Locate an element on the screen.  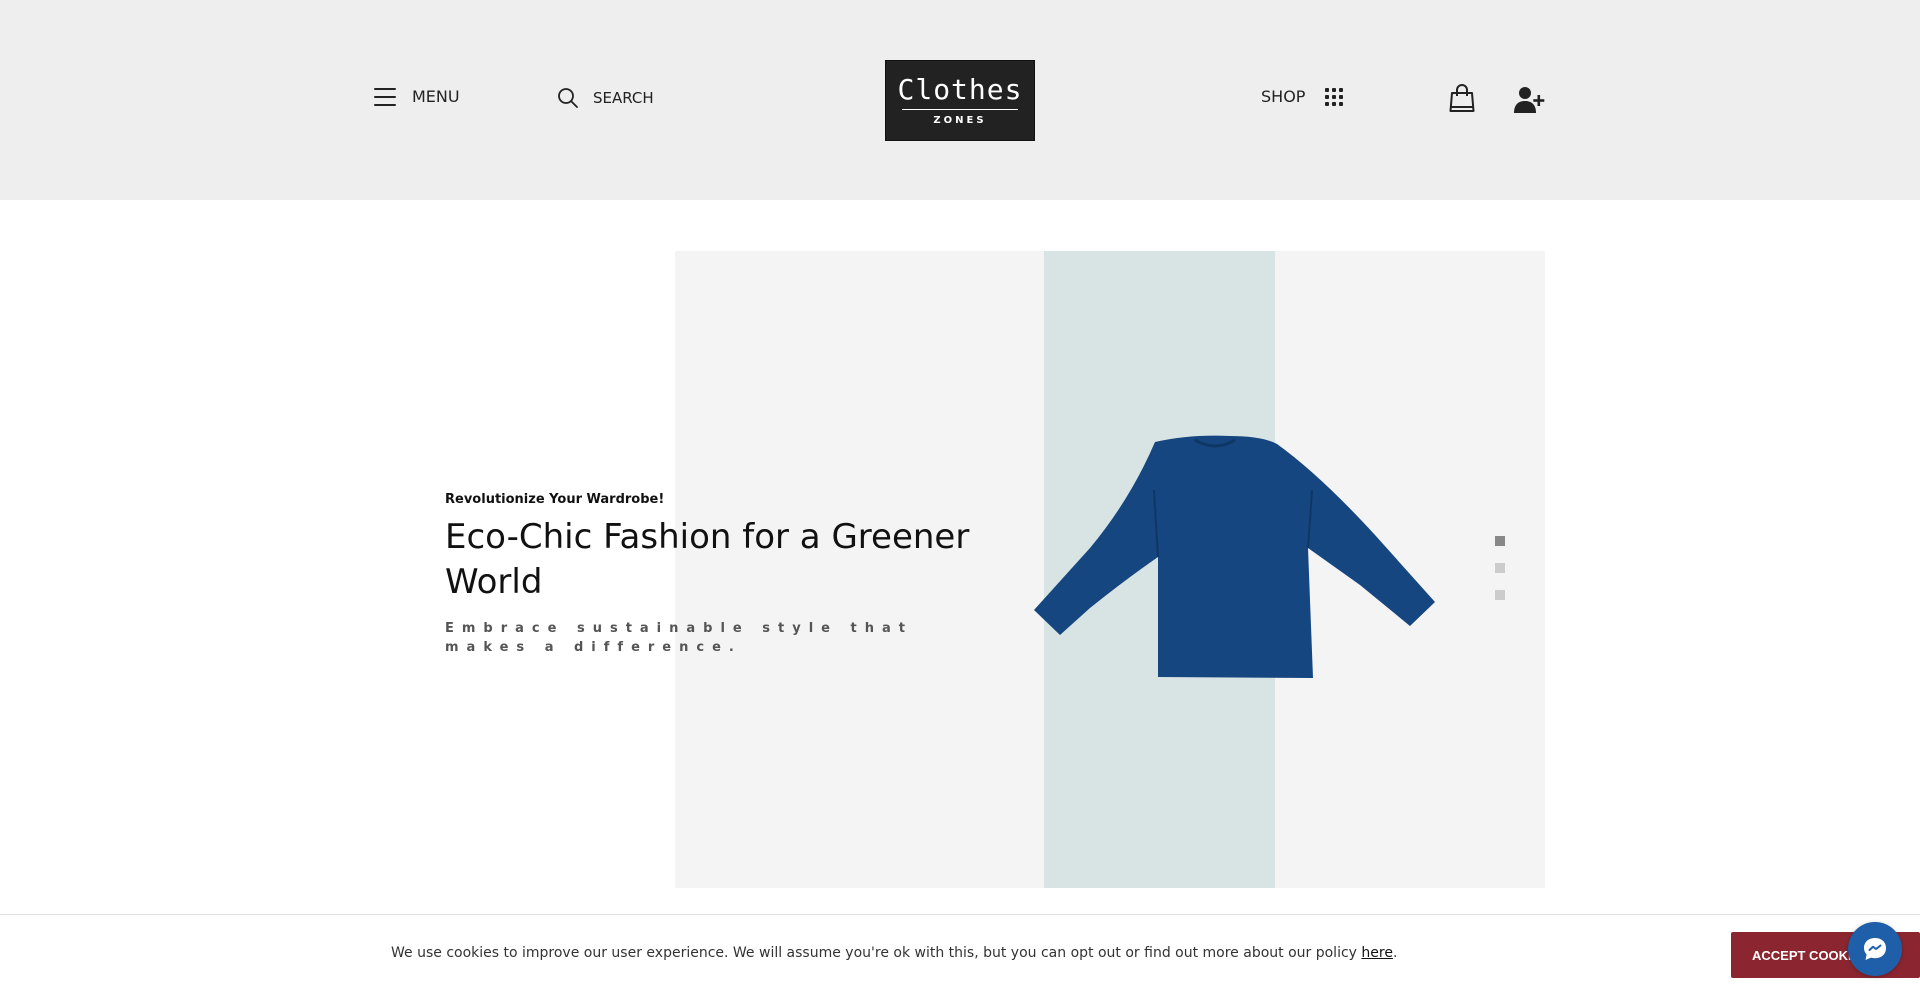
logo-divider is located at coordinates (960, 109).